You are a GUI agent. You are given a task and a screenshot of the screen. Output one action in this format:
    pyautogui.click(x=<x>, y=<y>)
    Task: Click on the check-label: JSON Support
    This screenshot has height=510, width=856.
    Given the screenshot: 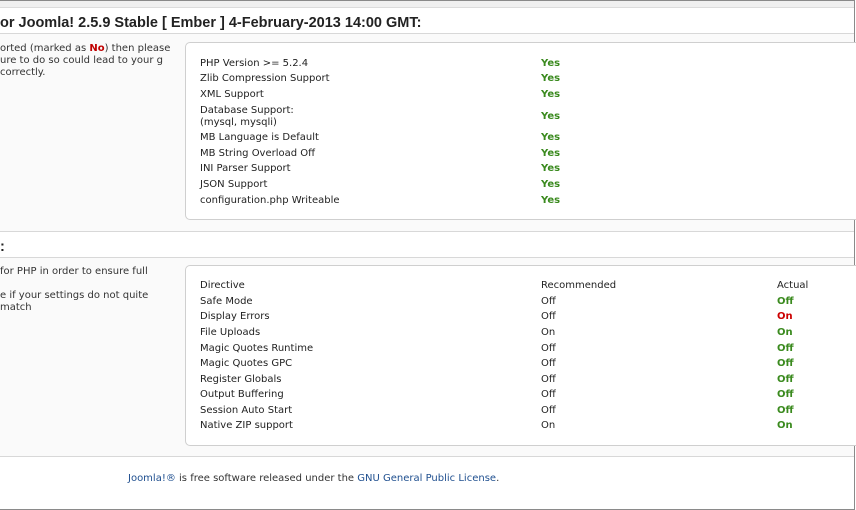 What is the action you would take?
    pyautogui.click(x=234, y=184)
    